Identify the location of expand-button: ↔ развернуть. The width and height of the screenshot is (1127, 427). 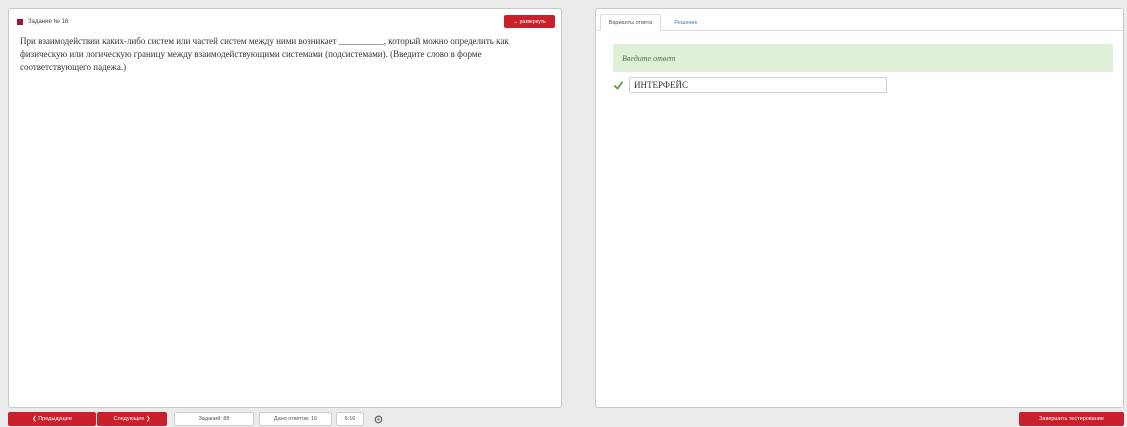
(529, 21).